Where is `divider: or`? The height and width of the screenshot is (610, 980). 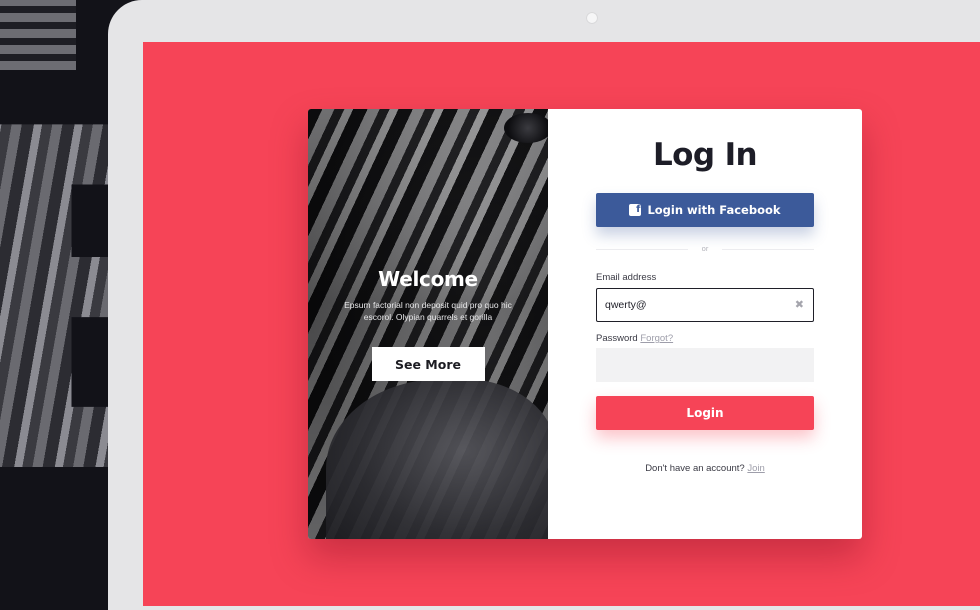
divider: or is located at coordinates (705, 249).